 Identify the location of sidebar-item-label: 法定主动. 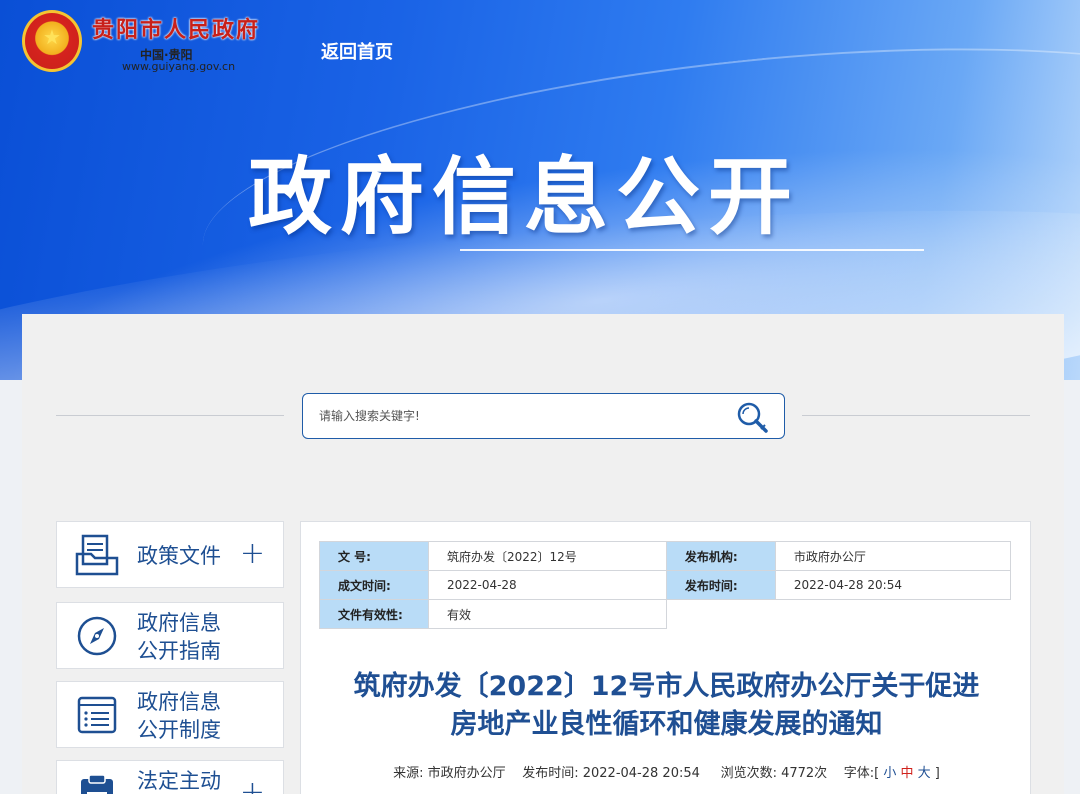
(179, 781).